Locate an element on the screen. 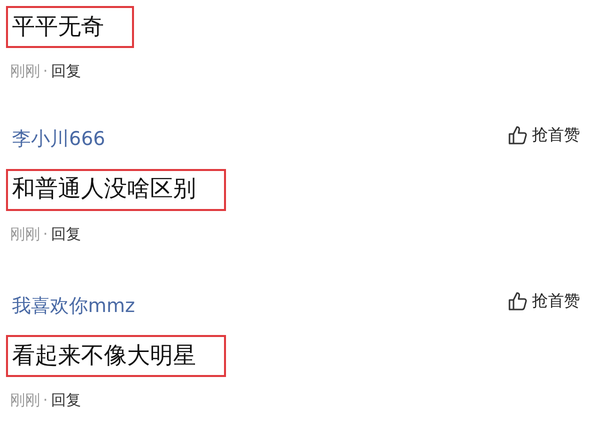  username: 李小川666 is located at coordinates (59, 139).